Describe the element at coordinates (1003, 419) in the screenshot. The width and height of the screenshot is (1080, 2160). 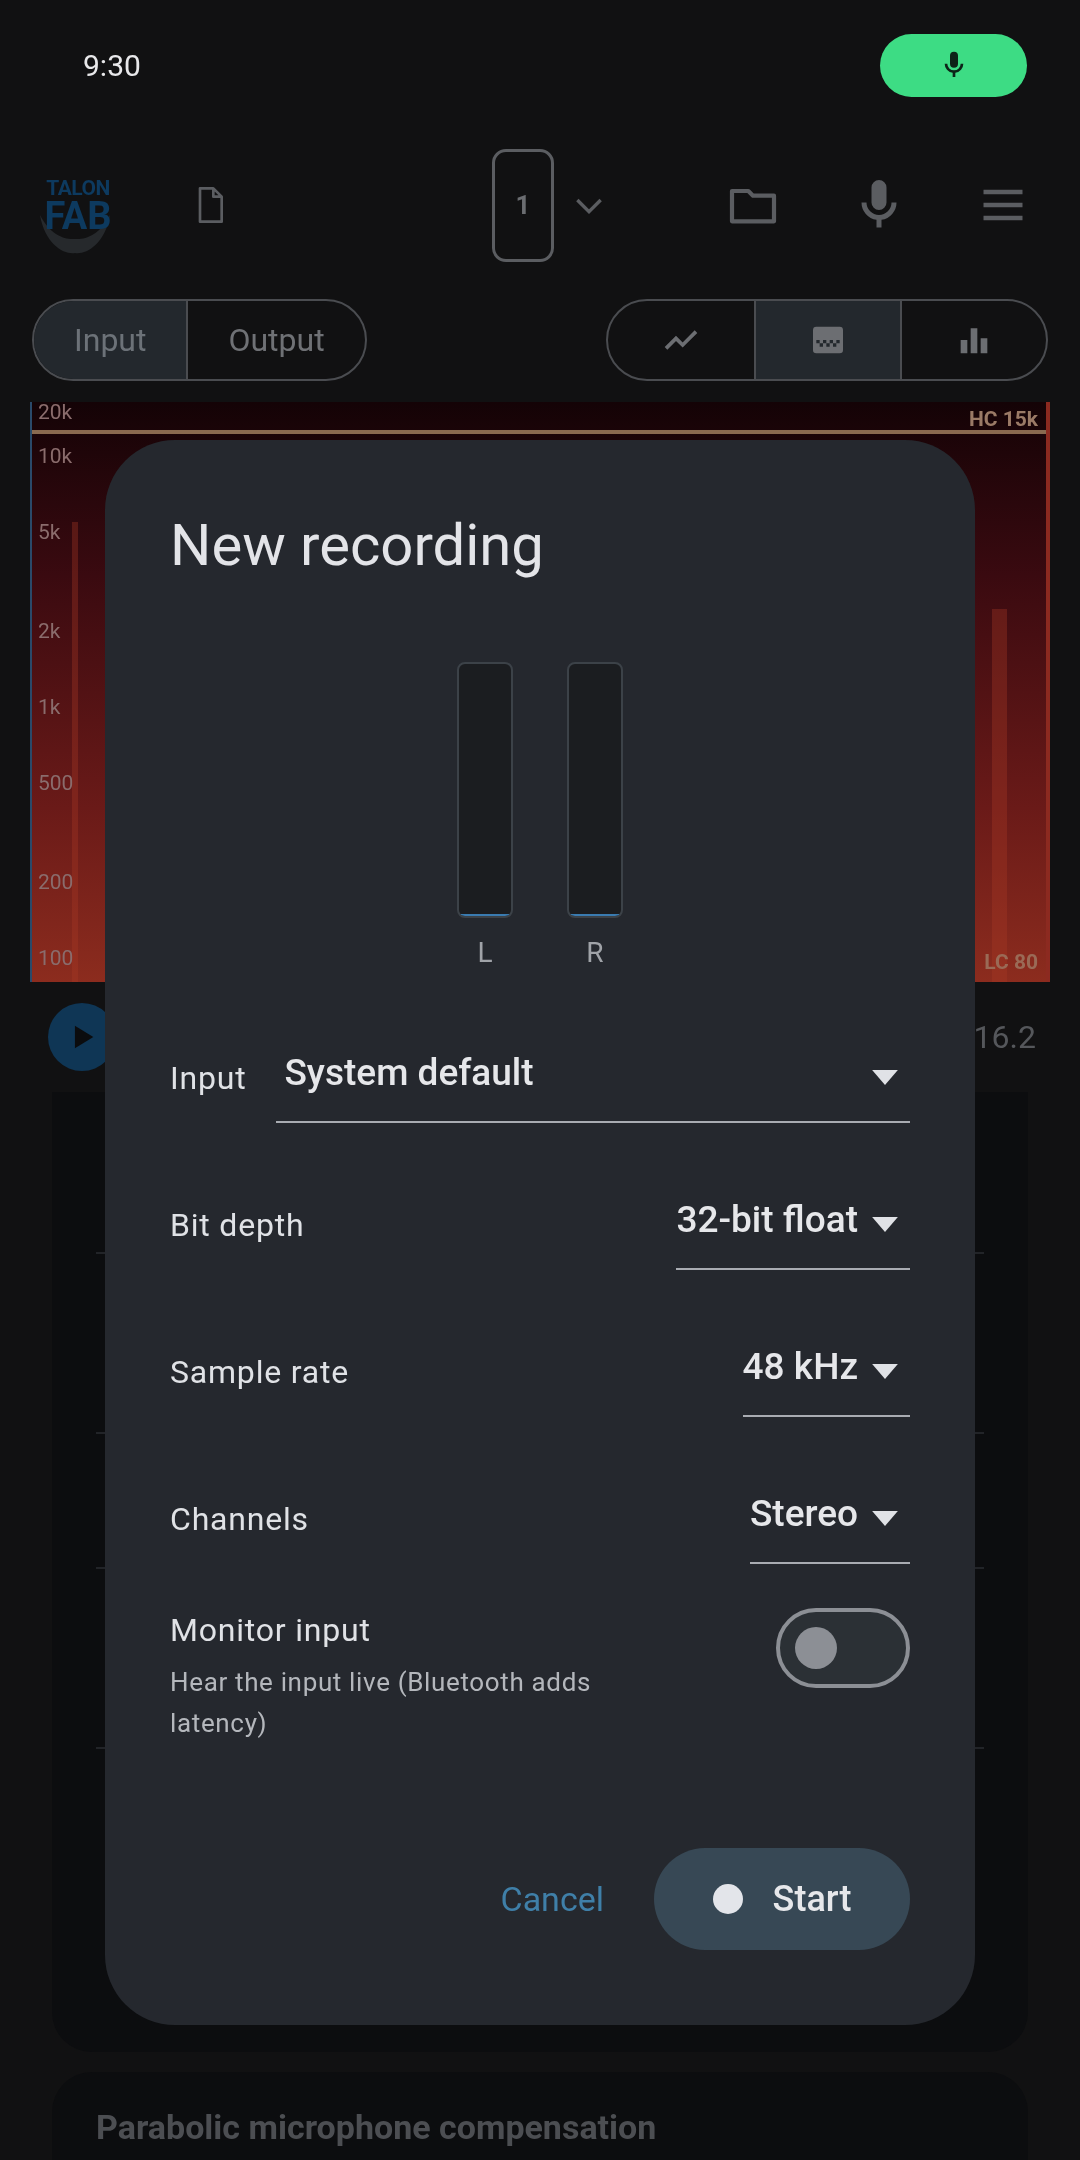
I see `high-cut-label: HC 15k` at that location.